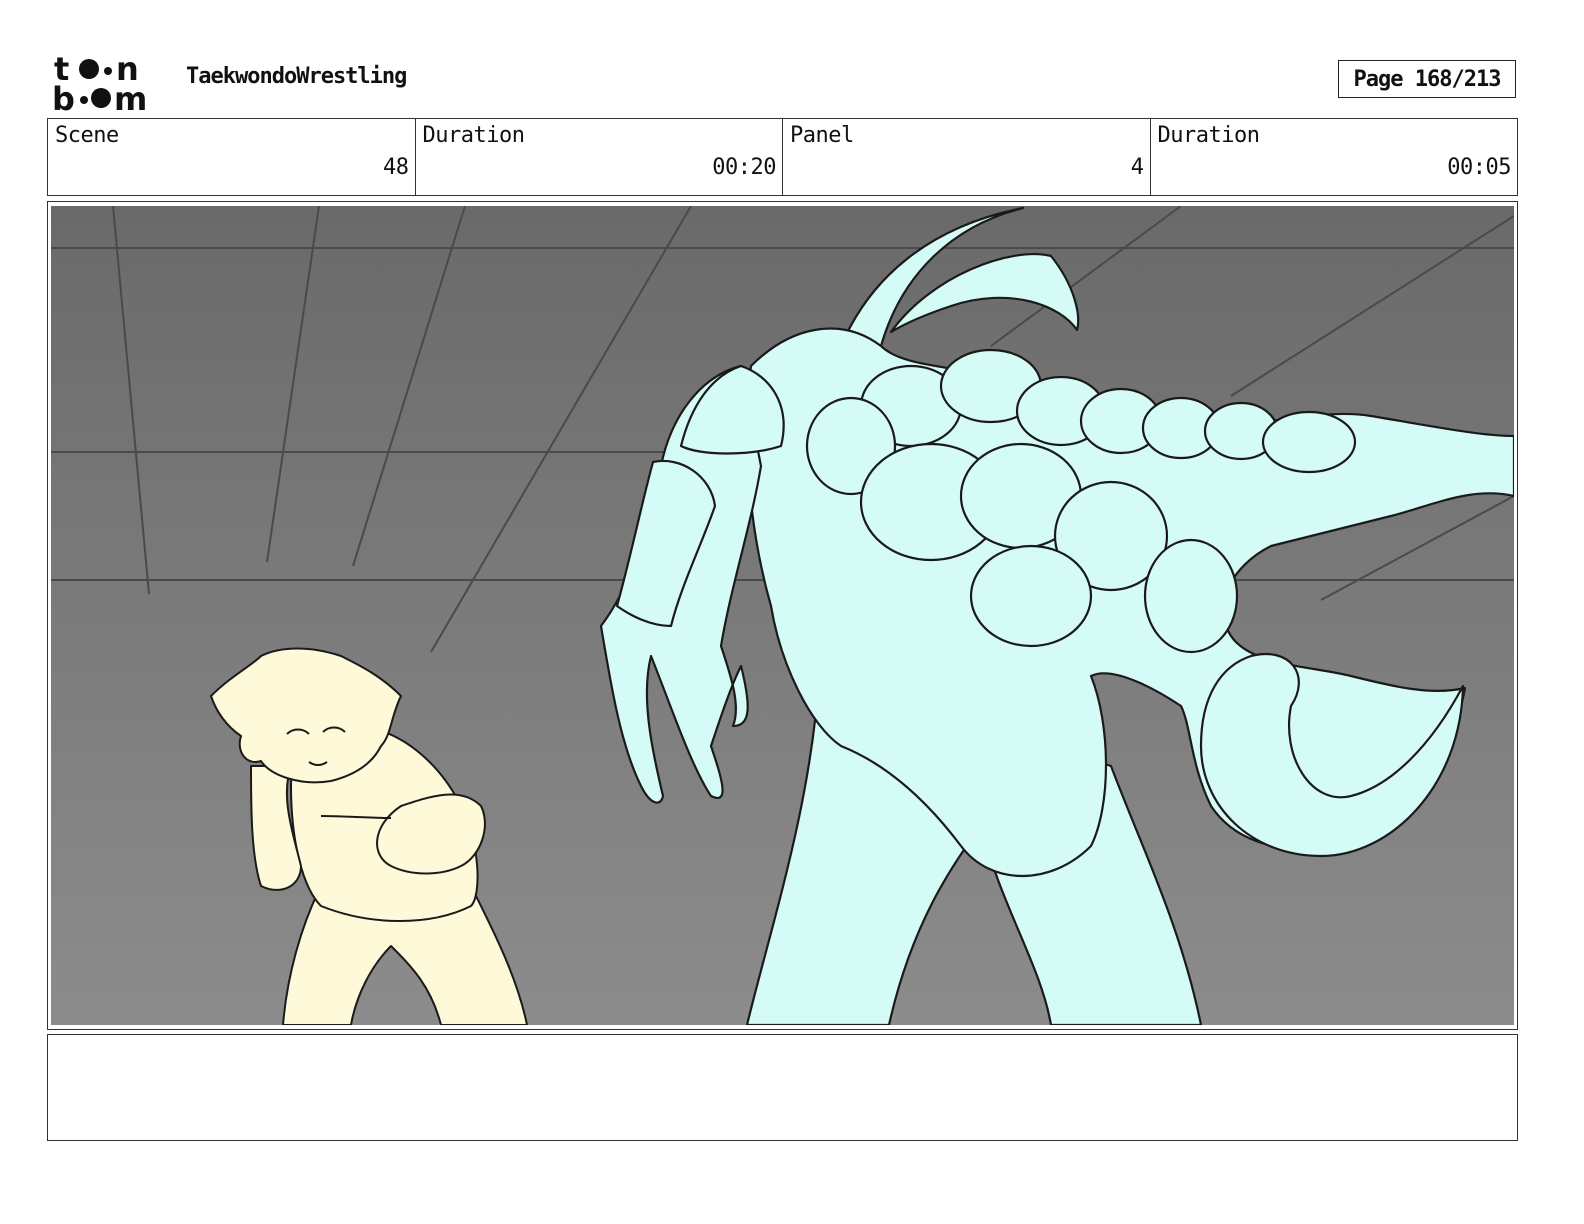 This screenshot has width=1584, height=1224. What do you see at coordinates (1137, 167) in the screenshot?
I see `panel-value: 4` at bounding box center [1137, 167].